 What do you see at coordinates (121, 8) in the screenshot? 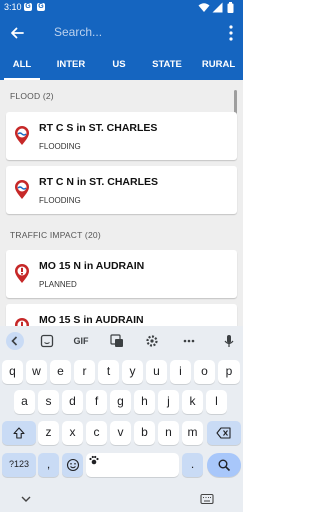
I see `status-bar: 3:10 G G` at bounding box center [121, 8].